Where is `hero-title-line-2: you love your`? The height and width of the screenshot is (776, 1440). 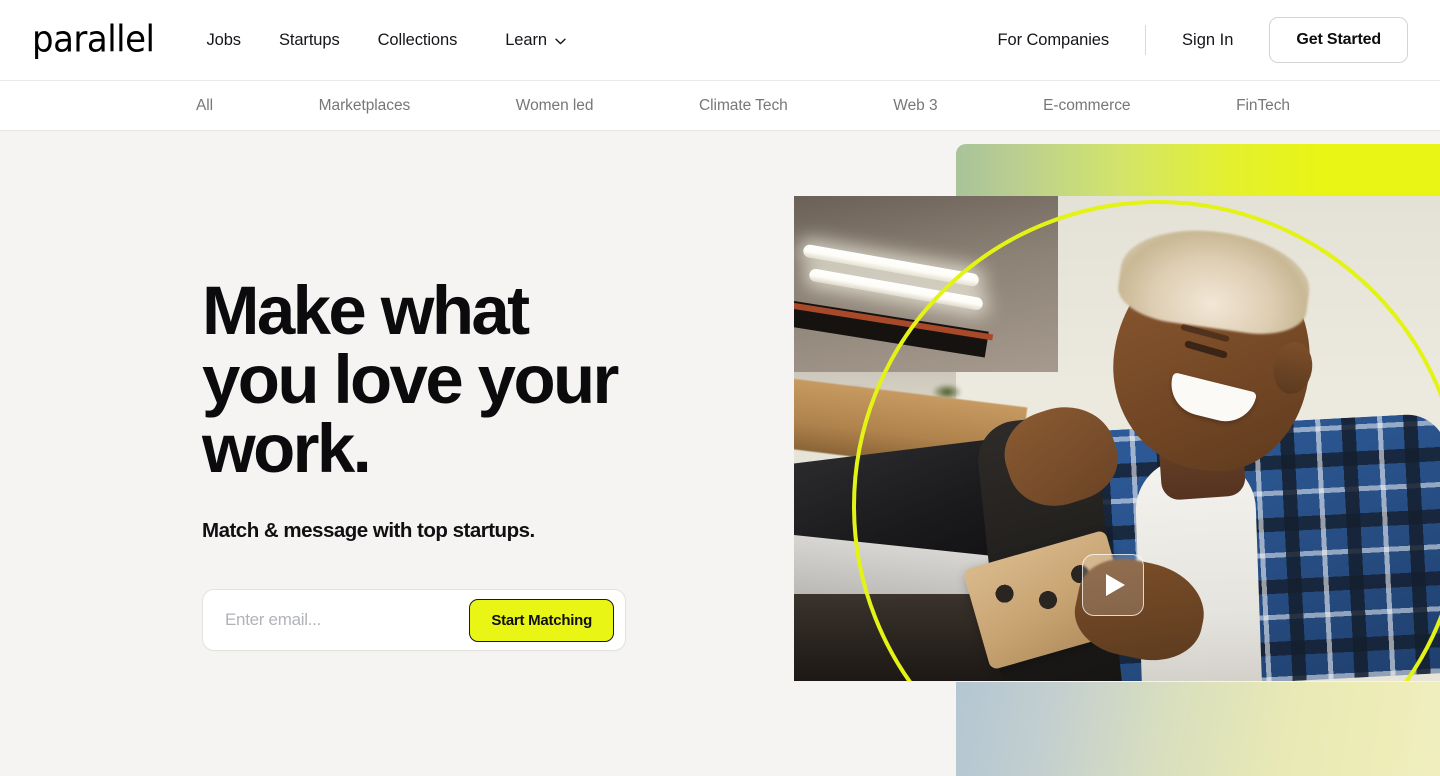
hero-title-line-2: you love your is located at coordinates (410, 379).